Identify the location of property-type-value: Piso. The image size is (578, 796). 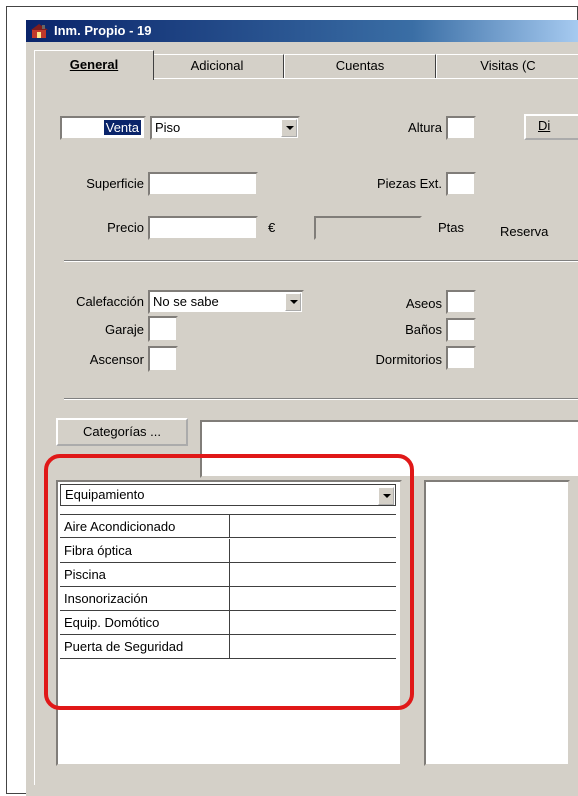
(168, 127).